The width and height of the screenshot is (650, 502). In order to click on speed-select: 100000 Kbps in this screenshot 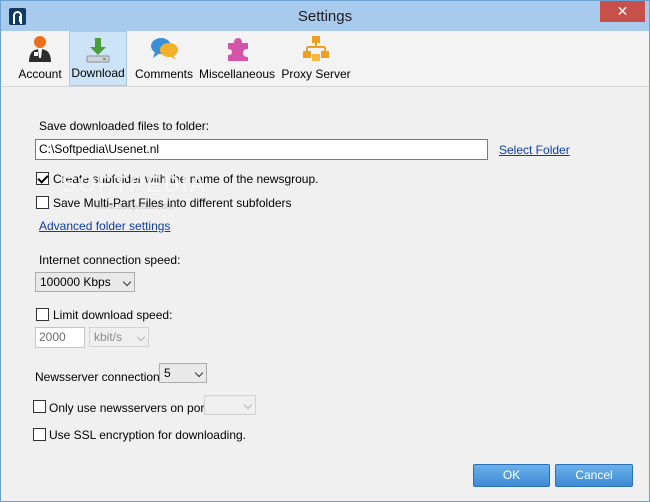, I will do `click(85, 282)`.